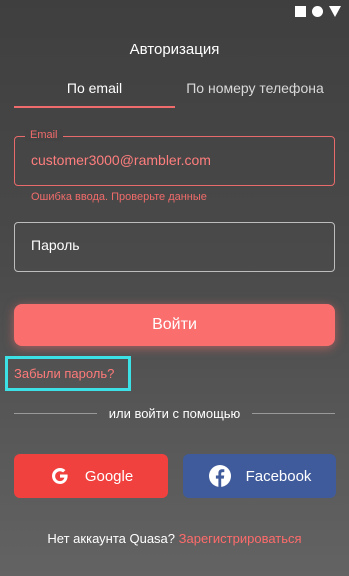 Image resolution: width=349 pixels, height=576 pixels. Describe the element at coordinates (55, 413) in the screenshot. I see `divider-line-left` at that location.